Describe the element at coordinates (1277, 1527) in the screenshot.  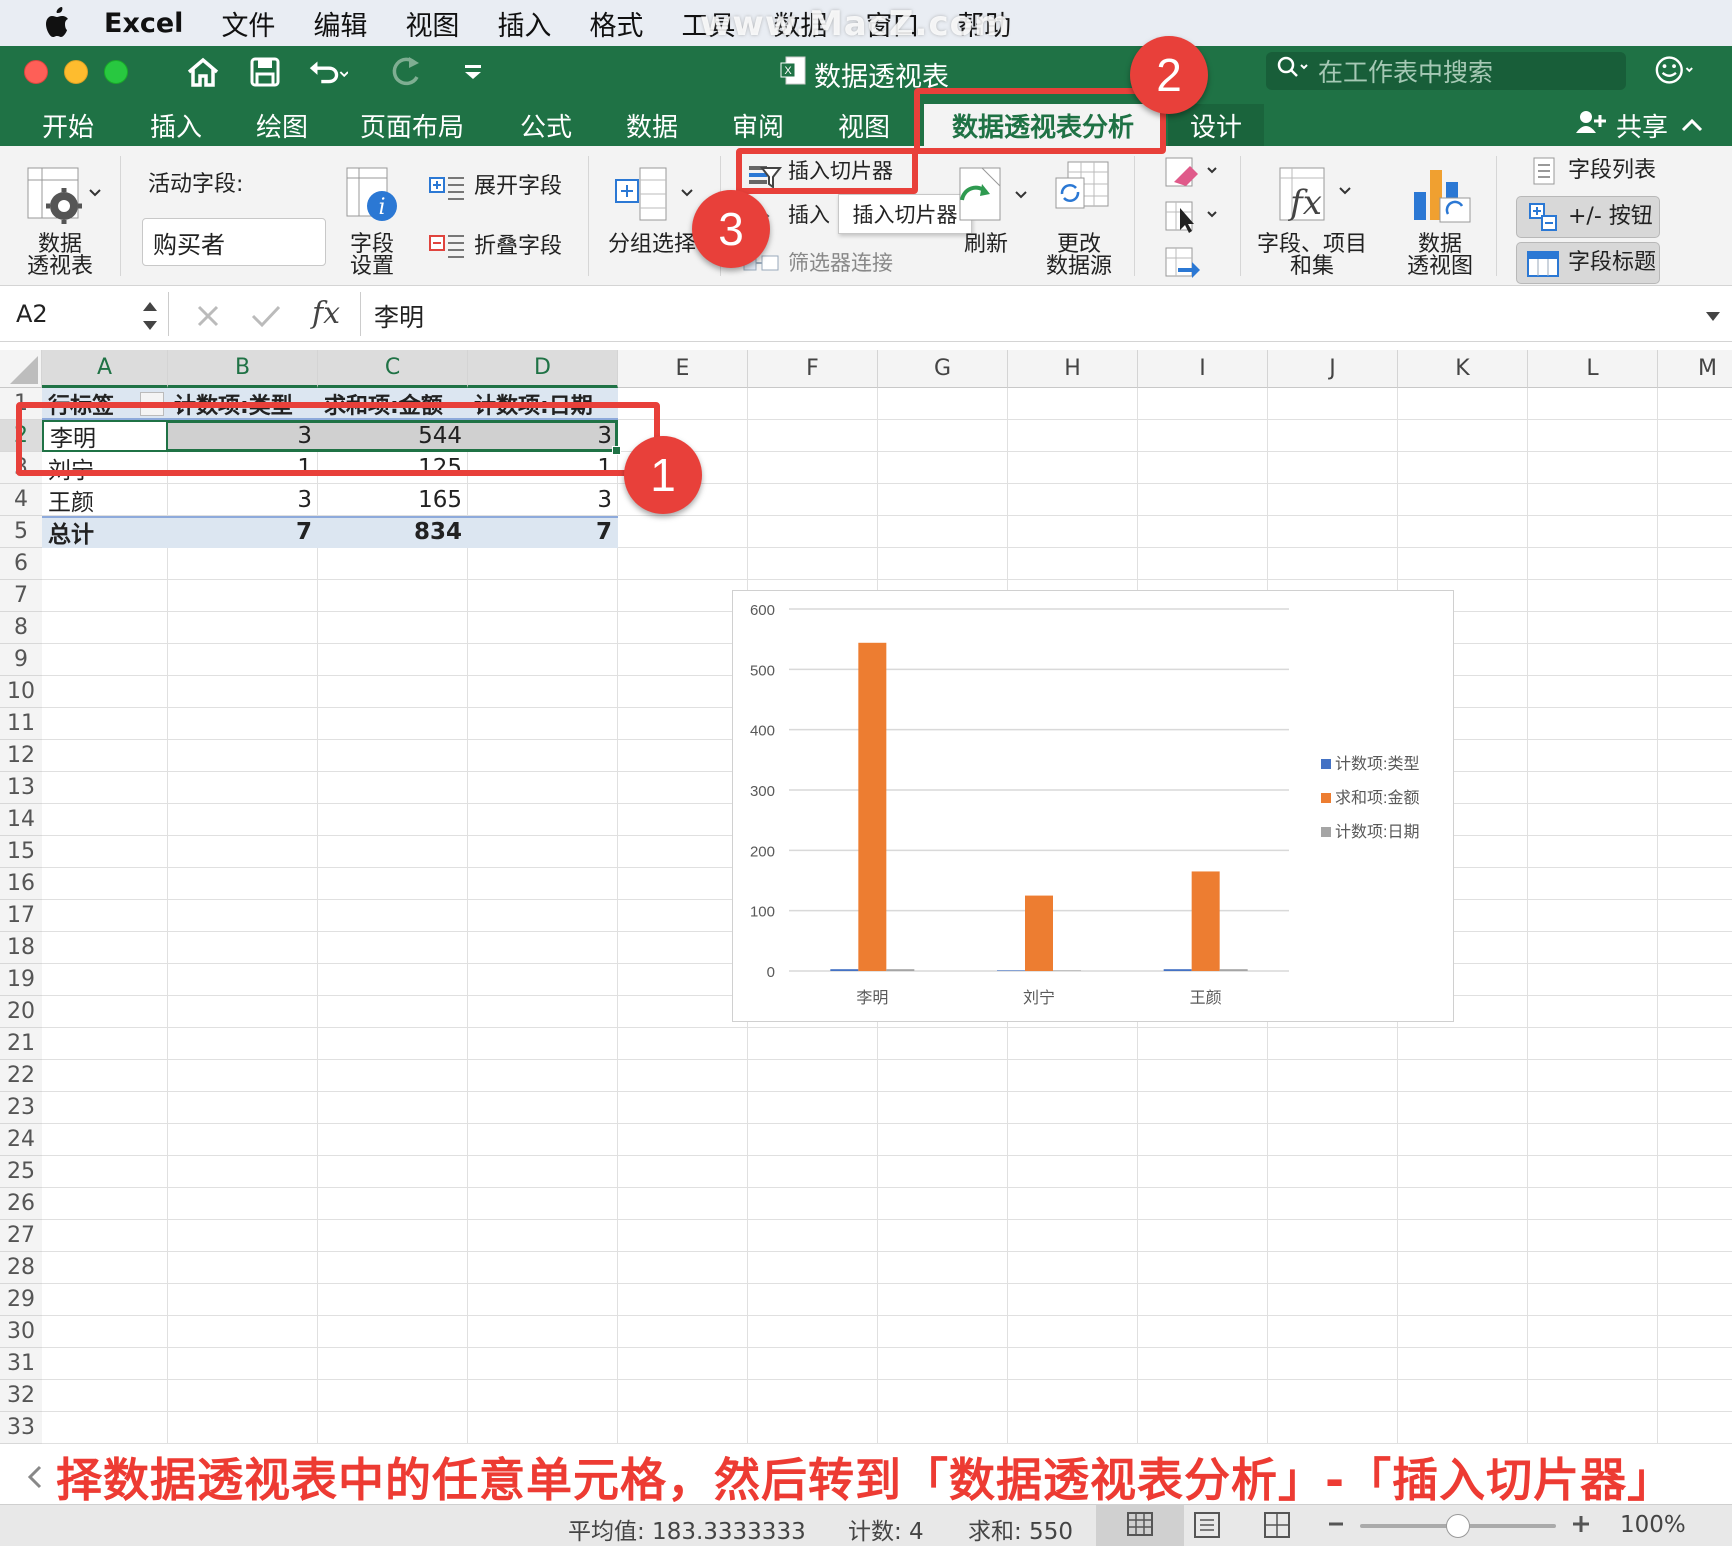
I see `page-break-view-button` at that location.